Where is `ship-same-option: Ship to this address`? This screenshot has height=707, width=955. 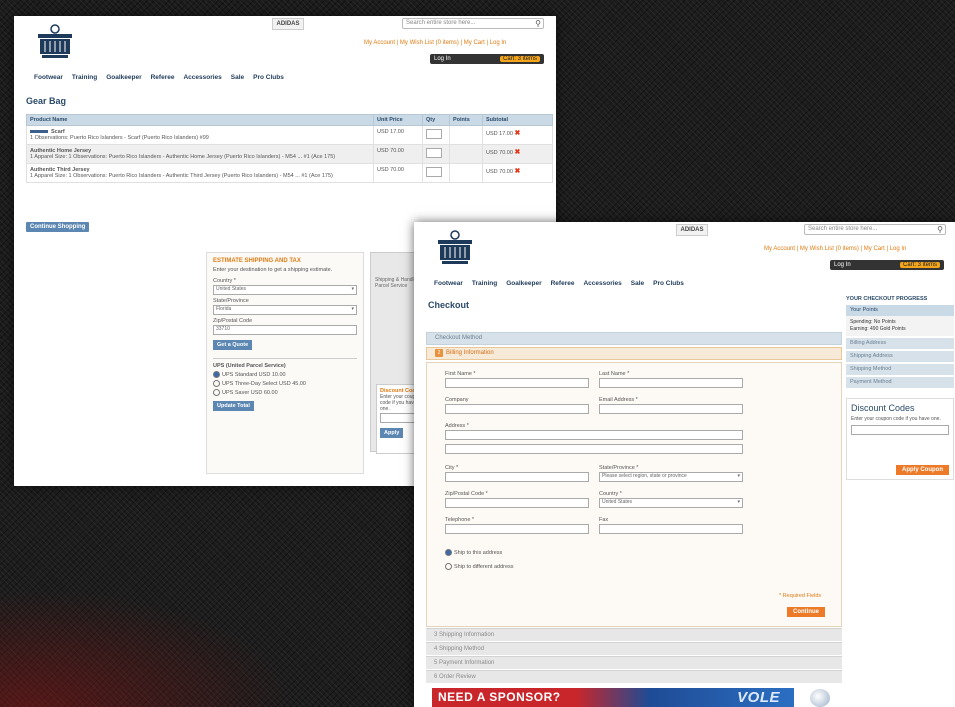 ship-same-option: Ship to this address is located at coordinates (473, 552).